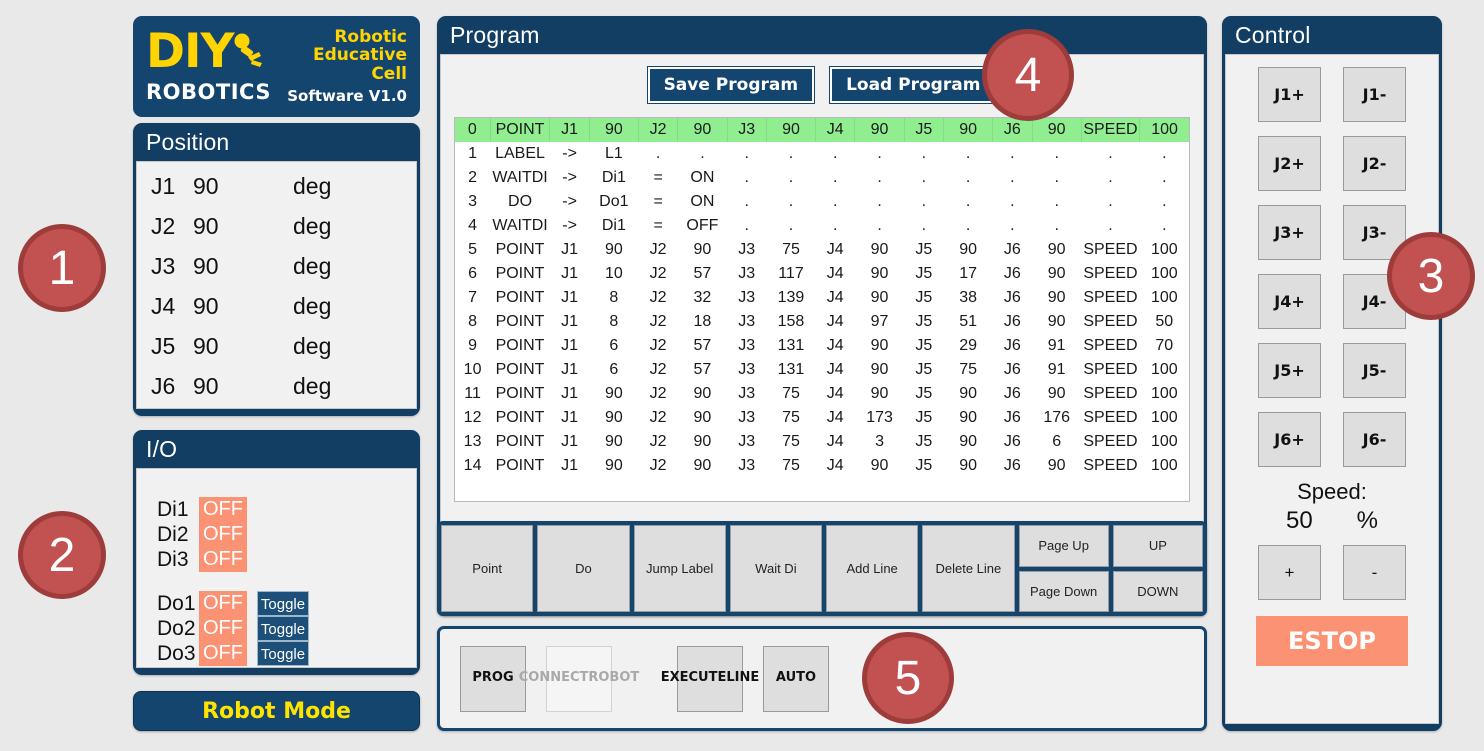  Describe the element at coordinates (822, 250) in the screenshot. I see `program-row: 5 POINT J1 90 J2 90 J3 75 J4 90 J5 90 J6 90 SPEED 100` at that location.